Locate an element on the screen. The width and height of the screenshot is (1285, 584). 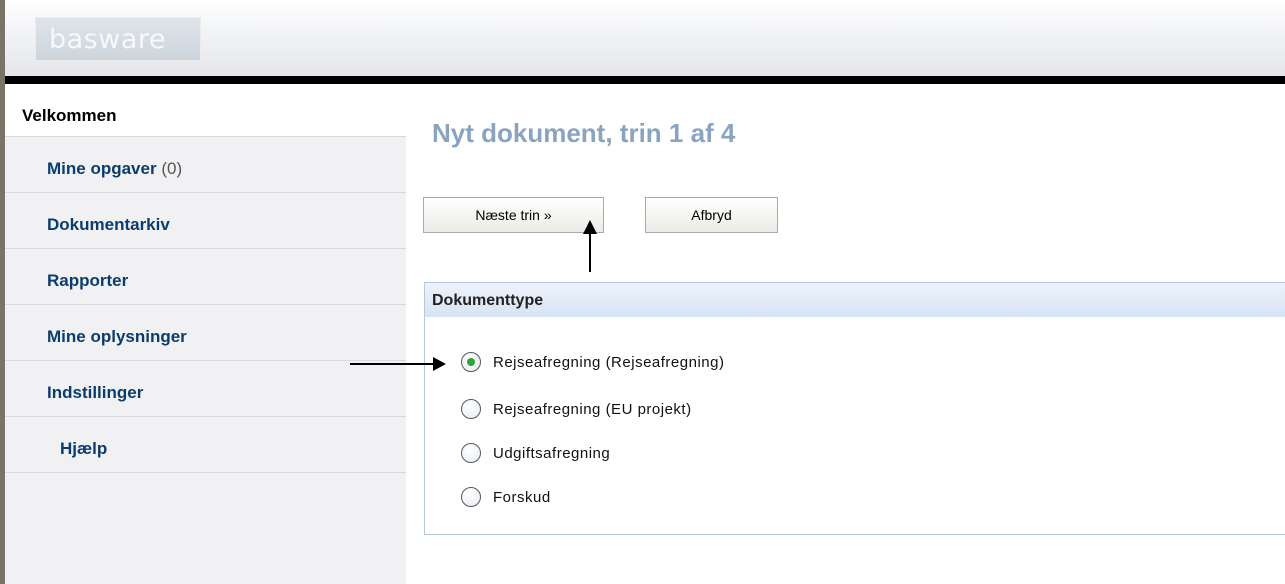
radio-option-travel-eu-project: Rejseafregning (EU projekt) is located at coordinates (576, 409).